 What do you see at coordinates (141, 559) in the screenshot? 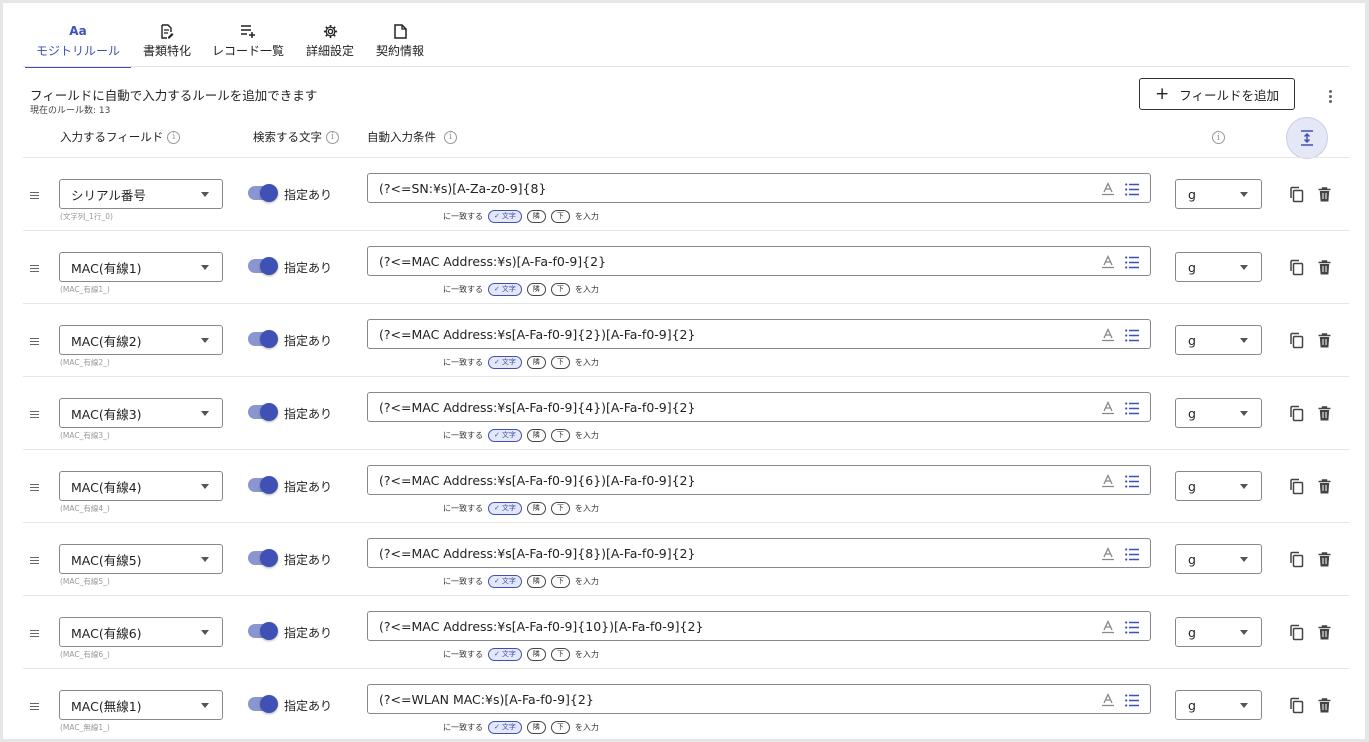
I see `field-select: MAC(有線5)` at bounding box center [141, 559].